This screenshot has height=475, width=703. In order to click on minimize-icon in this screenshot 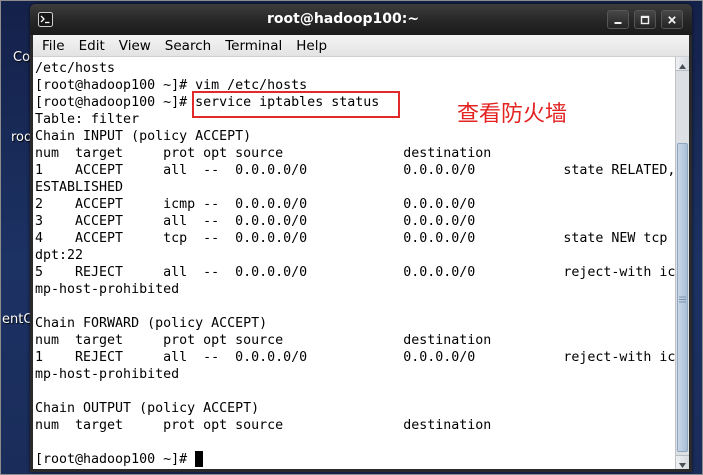, I will do `click(618, 19)`.